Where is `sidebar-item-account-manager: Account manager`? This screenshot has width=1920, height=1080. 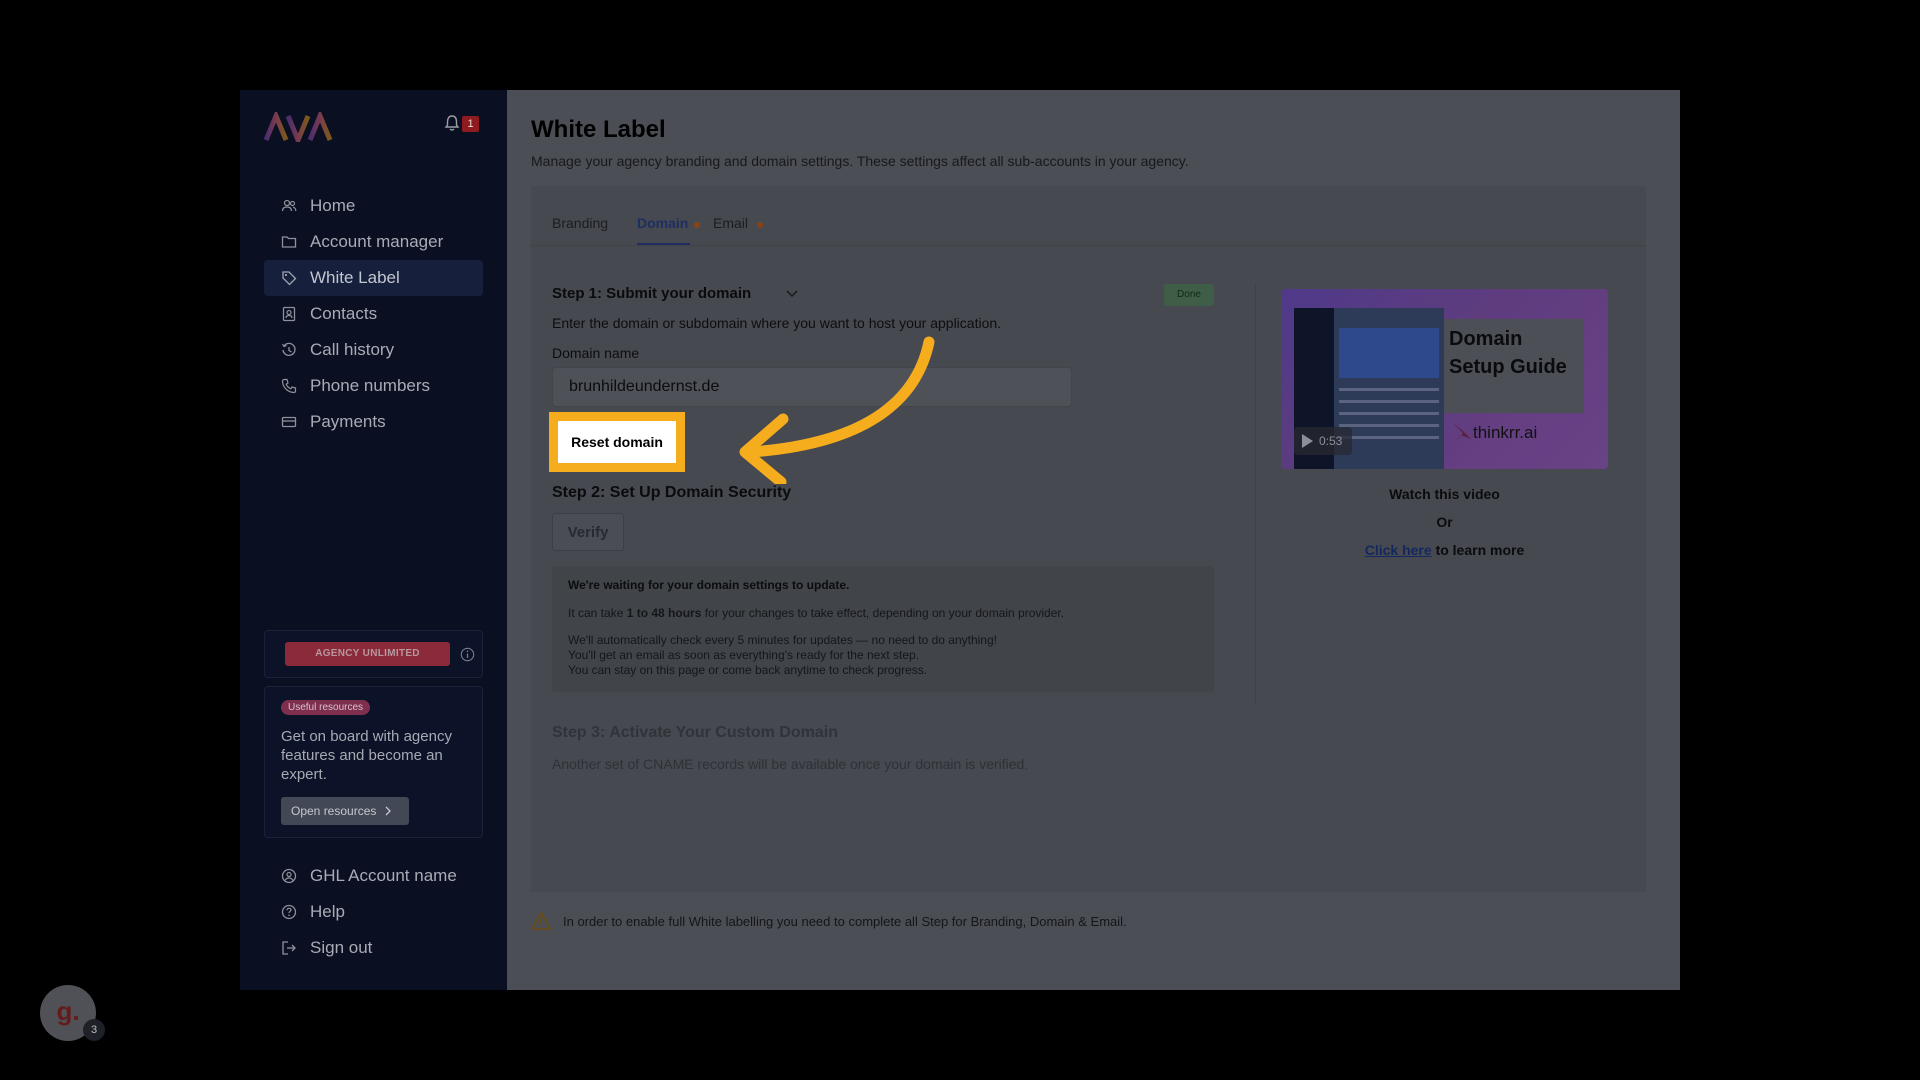 sidebar-item-account-manager: Account manager is located at coordinates (373, 242).